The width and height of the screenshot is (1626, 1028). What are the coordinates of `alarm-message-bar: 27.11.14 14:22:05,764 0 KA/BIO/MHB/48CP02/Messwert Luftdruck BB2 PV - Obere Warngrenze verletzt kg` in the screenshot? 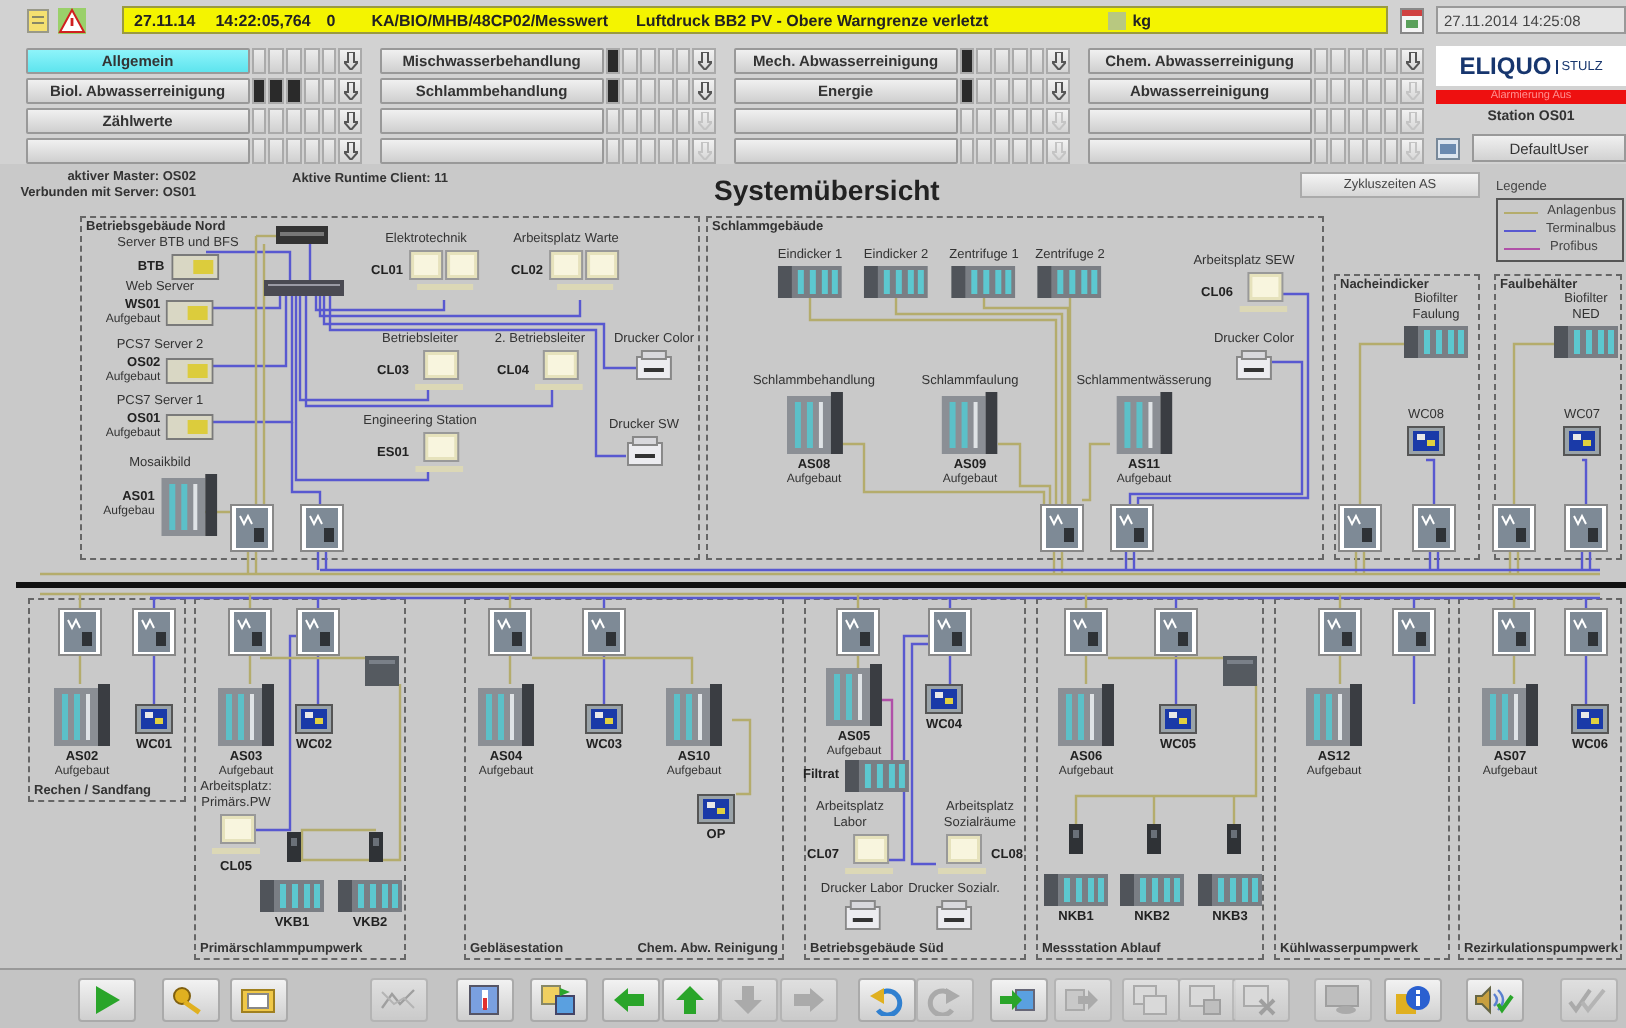 It's located at (755, 20).